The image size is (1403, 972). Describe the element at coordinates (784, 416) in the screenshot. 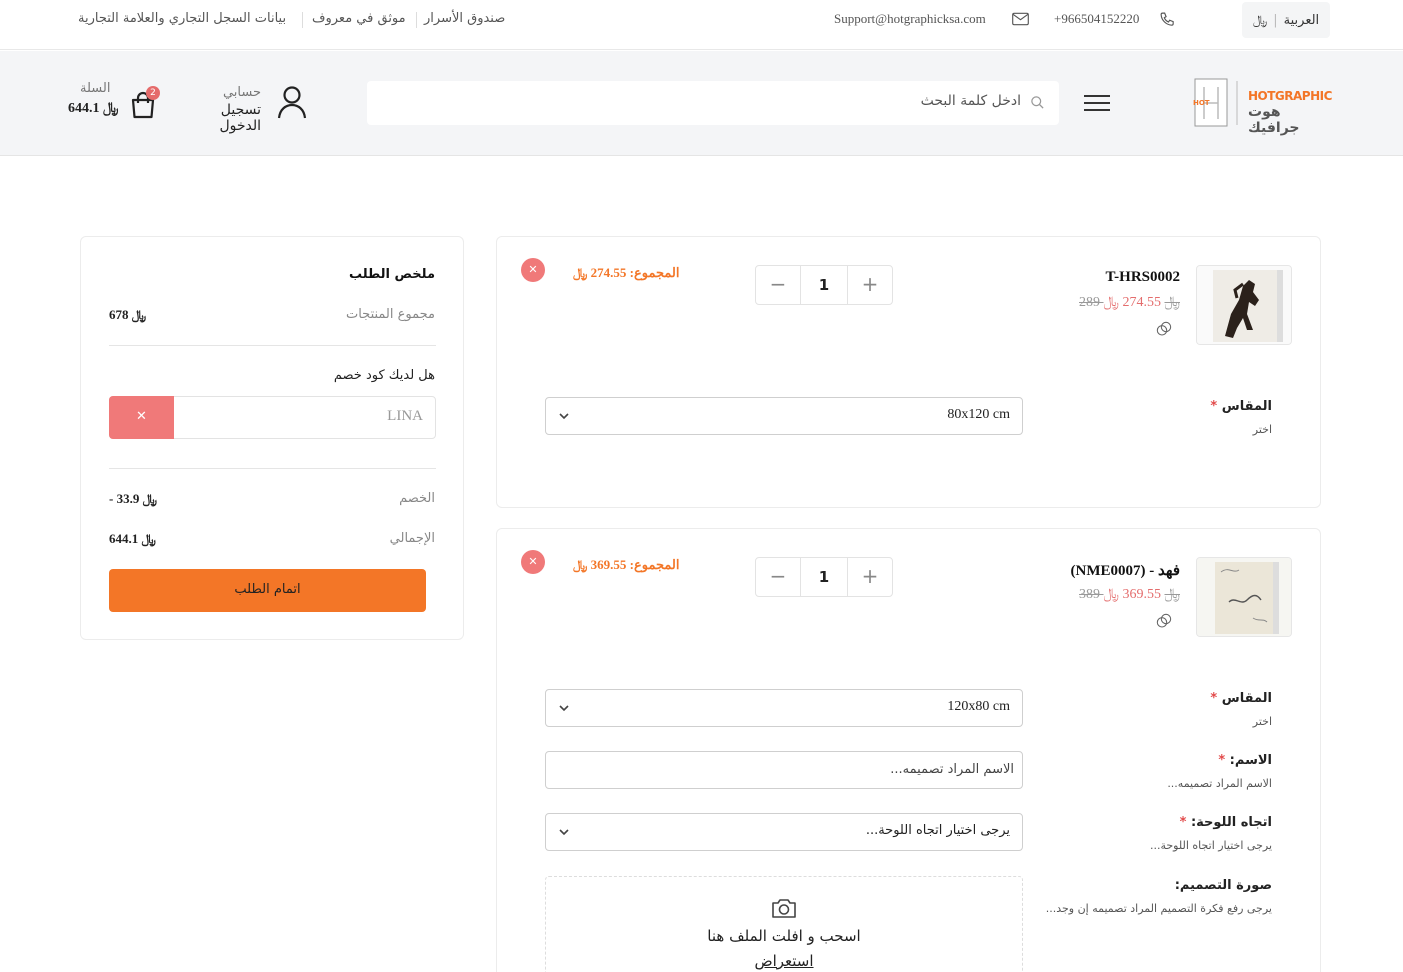

I see `size-select: 80x120 cm` at that location.